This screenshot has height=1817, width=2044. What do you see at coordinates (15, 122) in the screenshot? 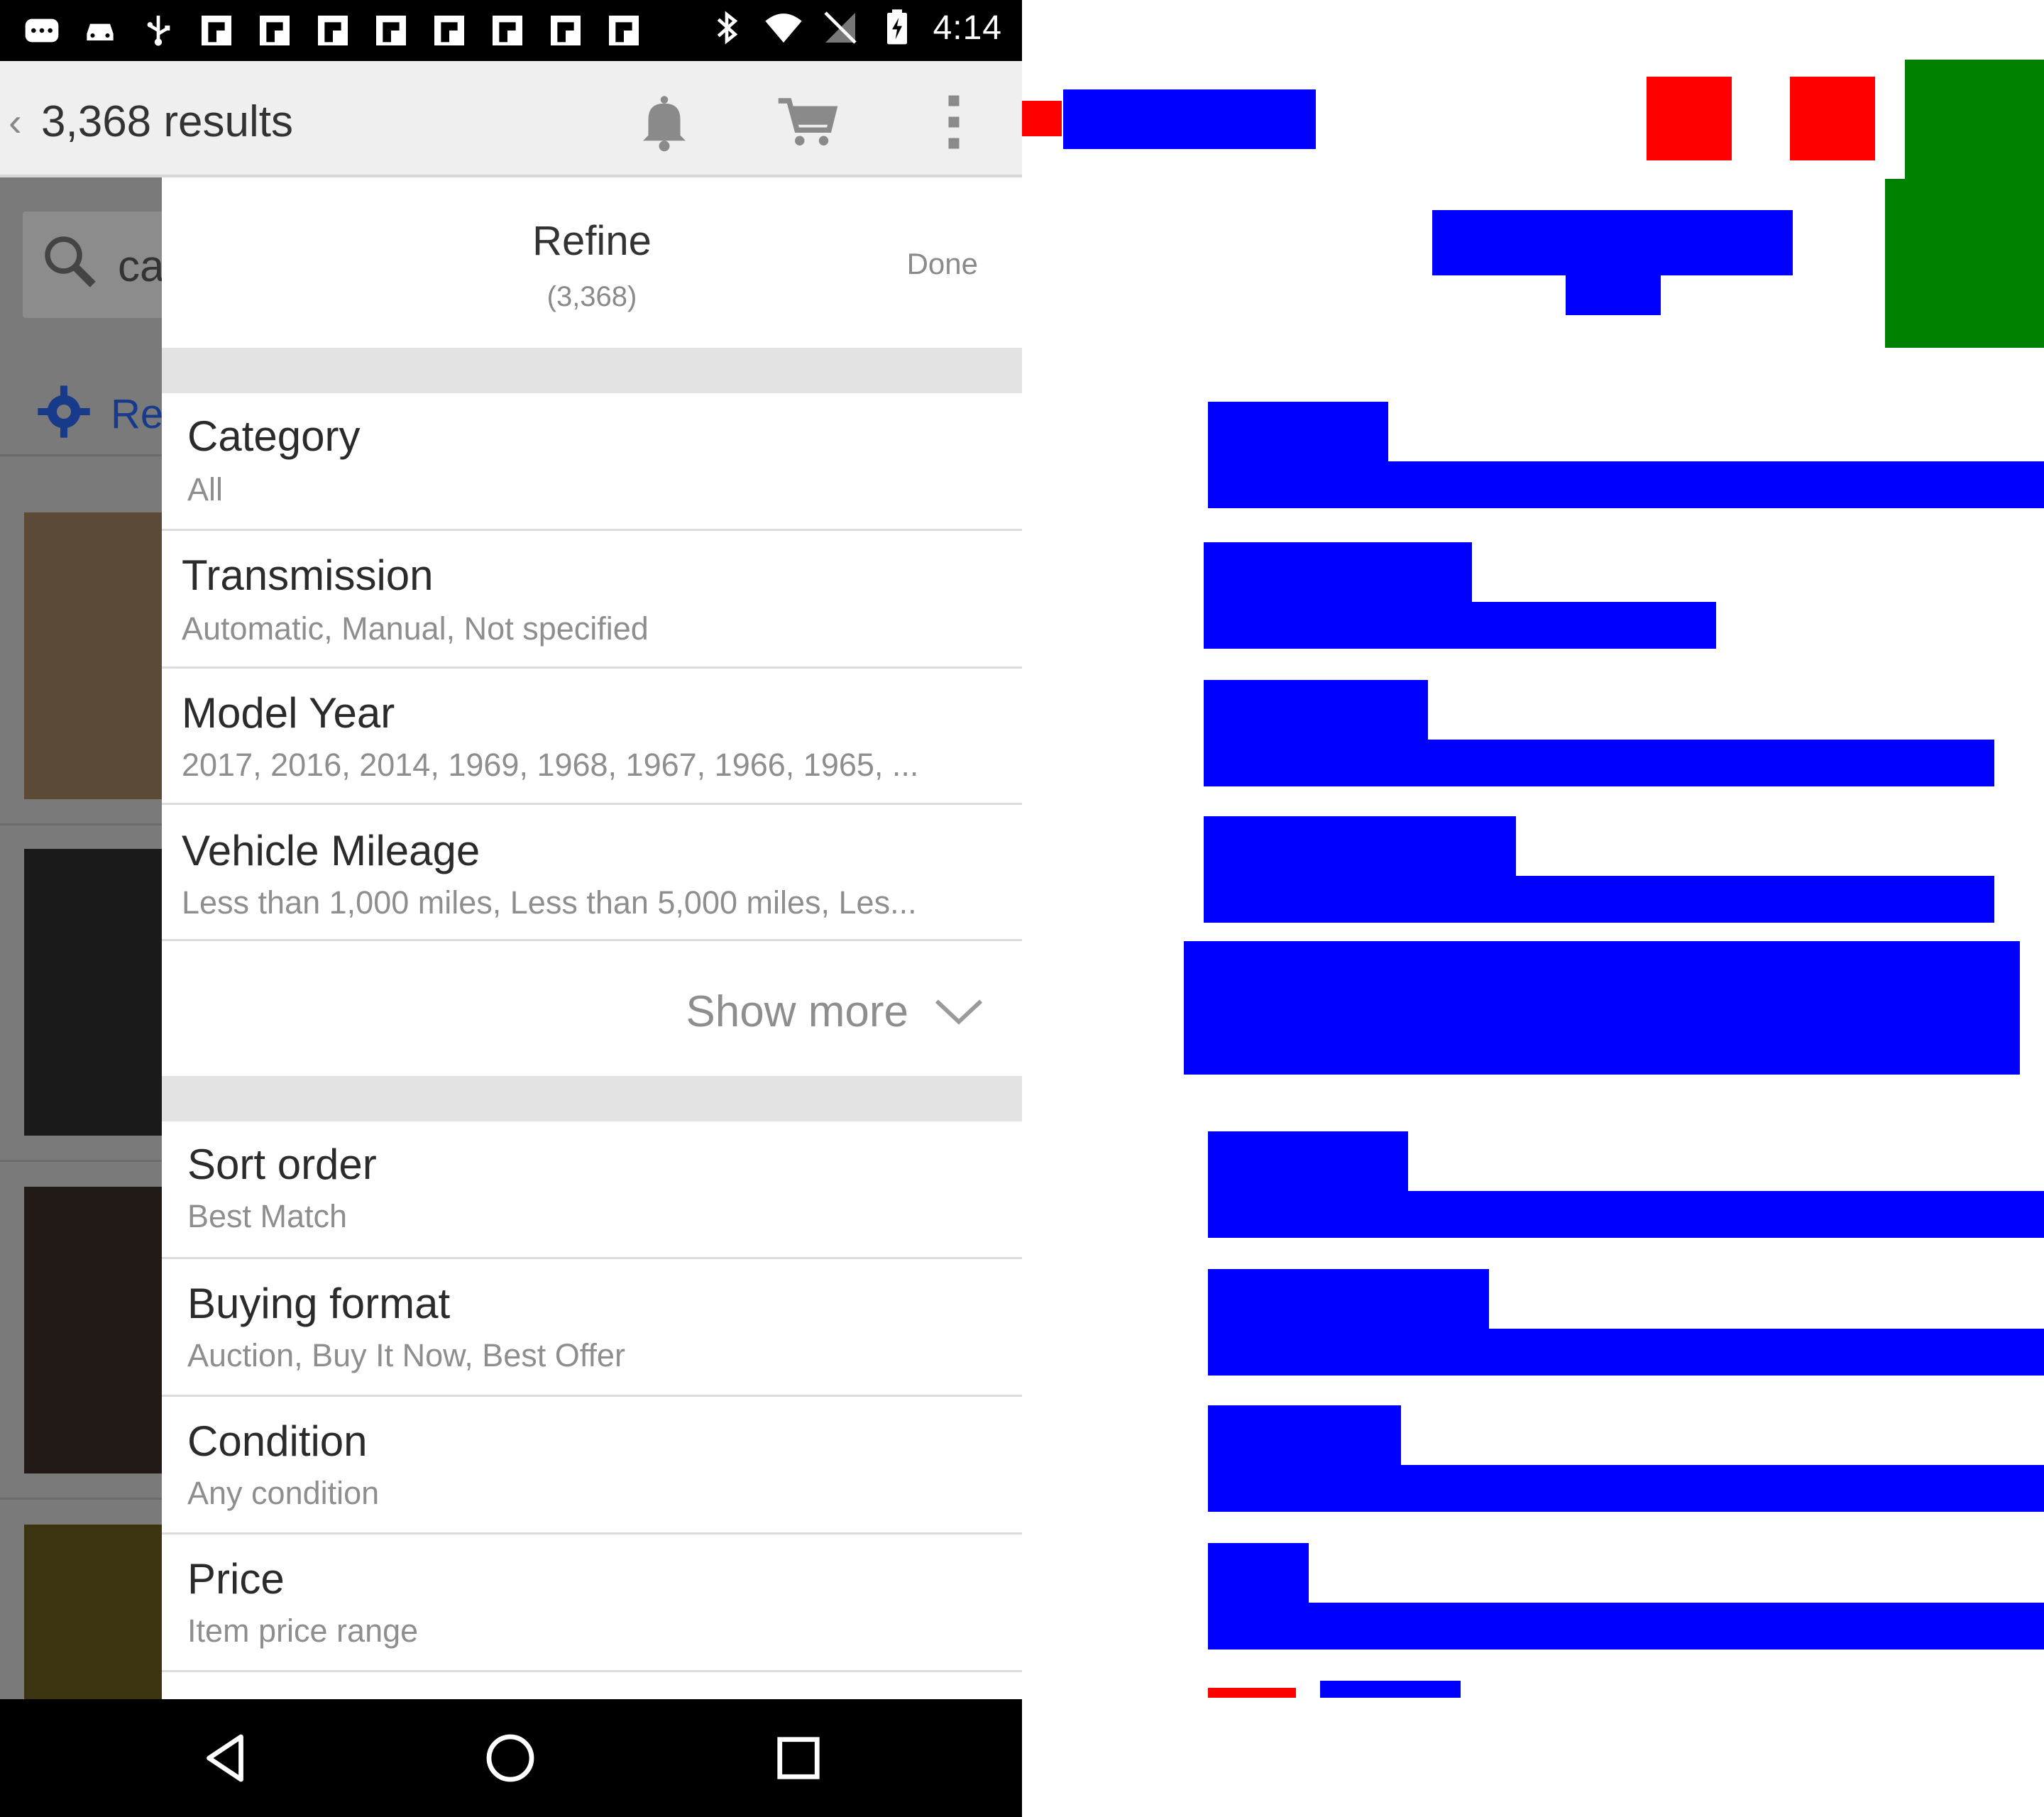
I see `back-chevron-icon: ‹` at bounding box center [15, 122].